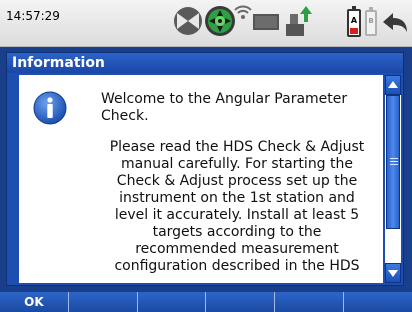 This screenshot has height=312, width=412. I want to click on scroll-down-button, so click(393, 273).